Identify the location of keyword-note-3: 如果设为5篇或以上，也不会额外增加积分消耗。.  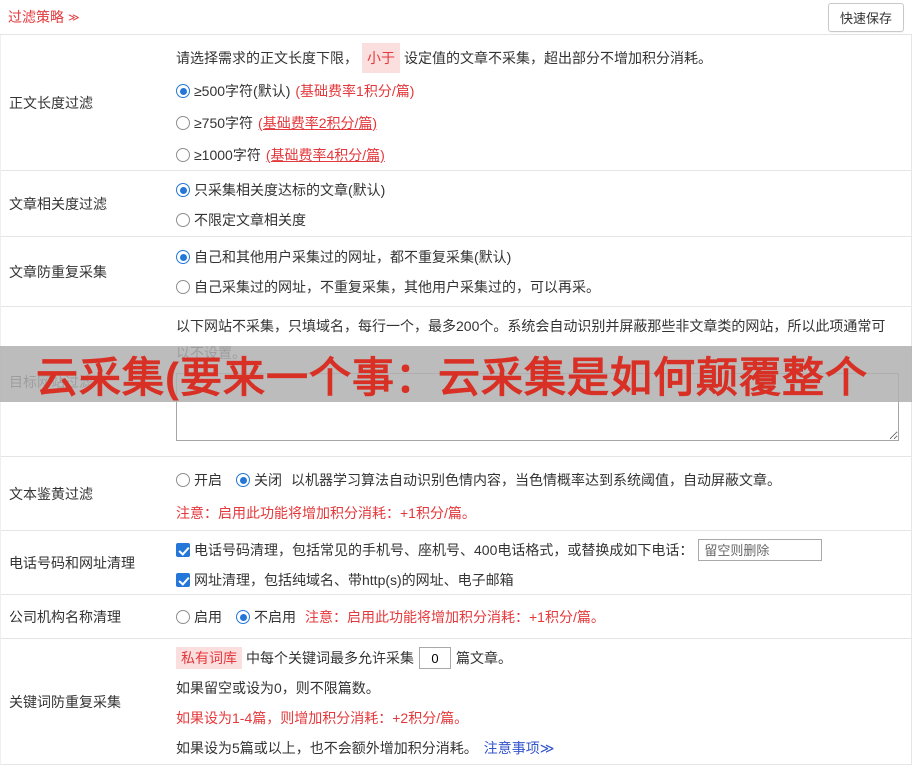
(327, 748).